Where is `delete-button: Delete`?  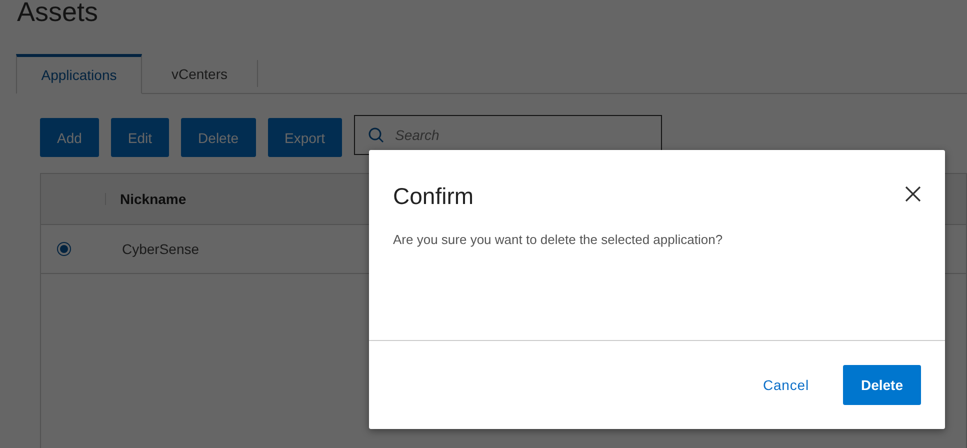 delete-button: Delete is located at coordinates (881, 385).